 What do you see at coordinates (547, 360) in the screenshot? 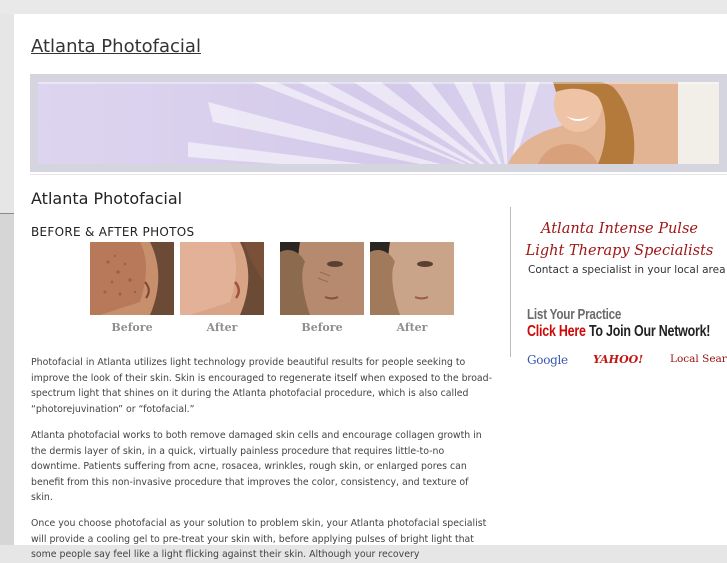
I see `google-logo: Google` at bounding box center [547, 360].